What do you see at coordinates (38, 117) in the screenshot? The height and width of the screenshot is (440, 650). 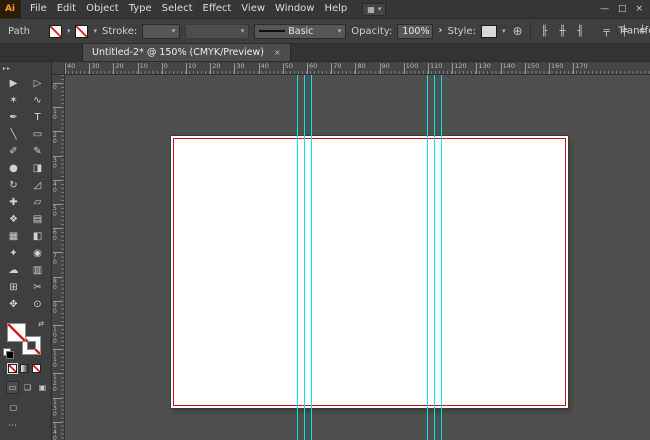 I see `type-tool: T` at bounding box center [38, 117].